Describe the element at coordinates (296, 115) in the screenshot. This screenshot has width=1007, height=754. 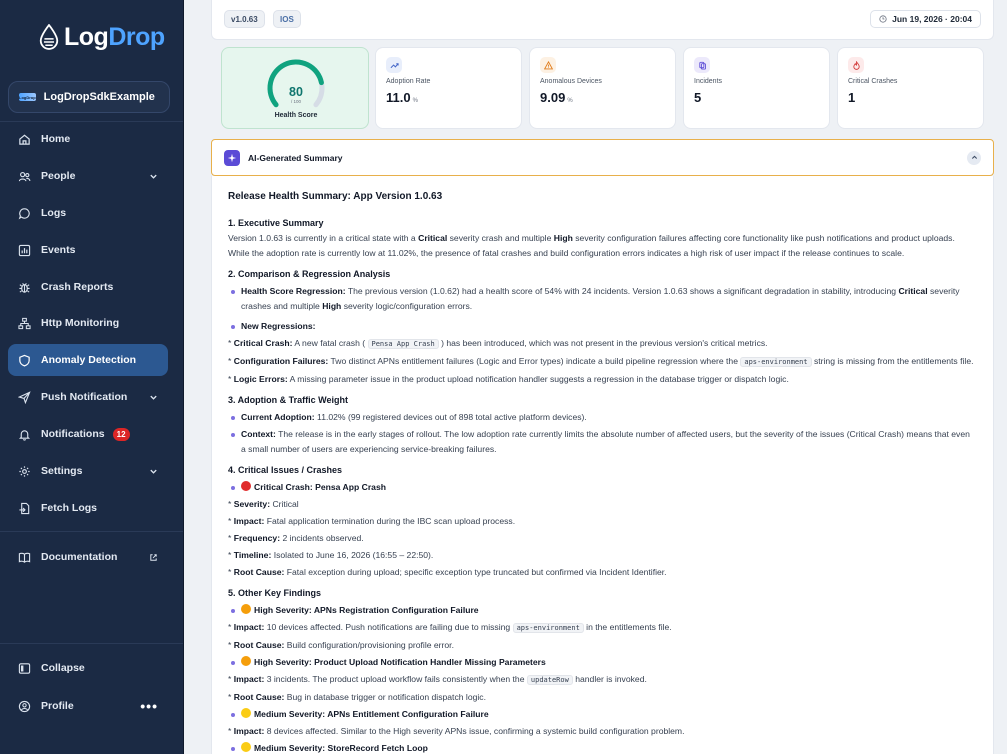
I see `health-score-label: Health Score` at that location.